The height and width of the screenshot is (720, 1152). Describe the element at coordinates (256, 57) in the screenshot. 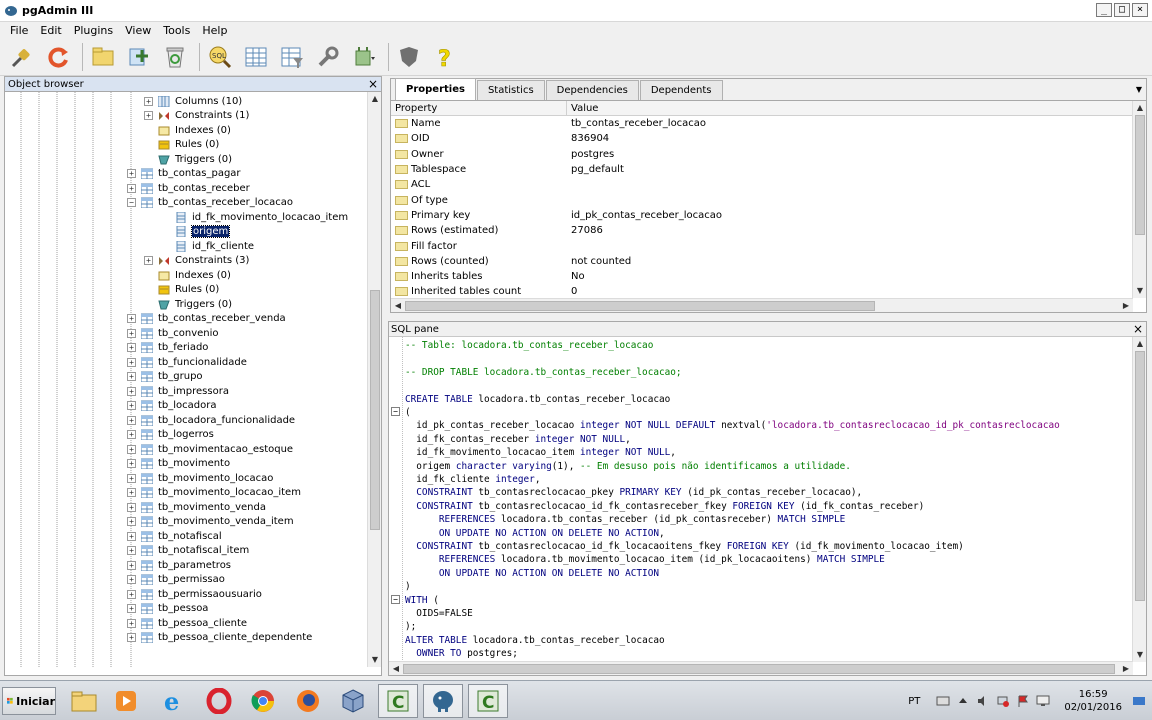

I see `view-data-grid-icon` at that location.